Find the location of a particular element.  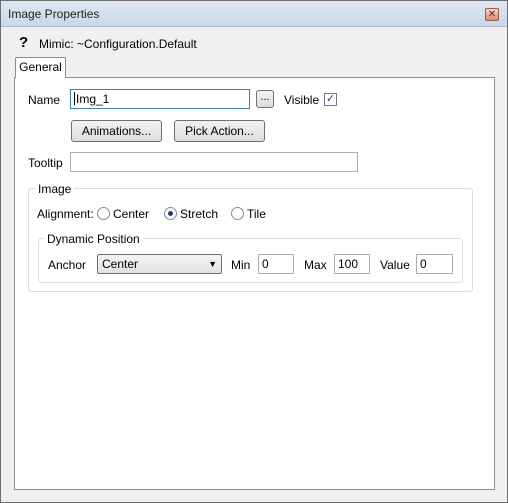

visible-label: Visible is located at coordinates (302, 100).